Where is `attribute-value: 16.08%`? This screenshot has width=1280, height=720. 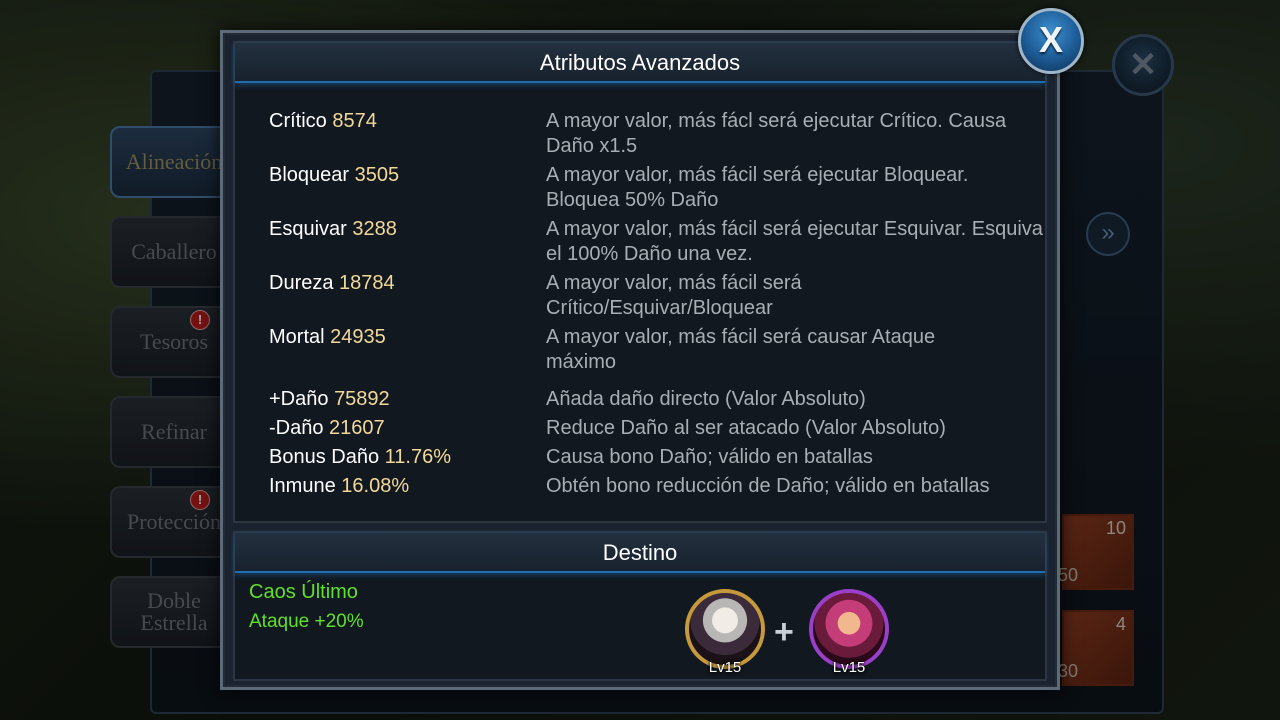
attribute-value: 16.08% is located at coordinates (375, 486).